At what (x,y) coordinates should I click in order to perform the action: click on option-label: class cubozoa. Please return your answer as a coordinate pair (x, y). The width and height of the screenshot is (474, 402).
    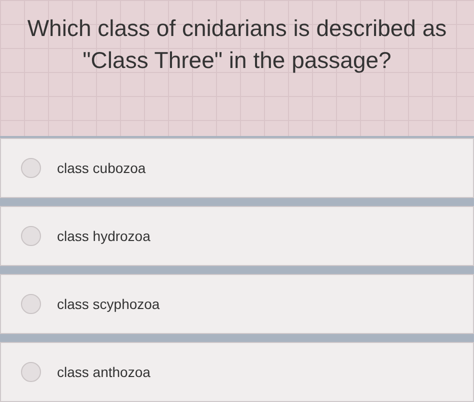
    Looking at the image, I should click on (101, 168).